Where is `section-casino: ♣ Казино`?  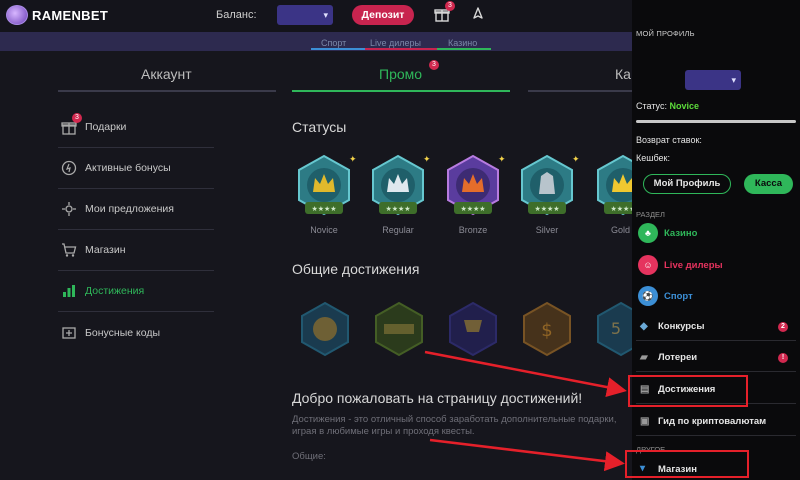 section-casino: ♣ Казино is located at coordinates (667, 233).